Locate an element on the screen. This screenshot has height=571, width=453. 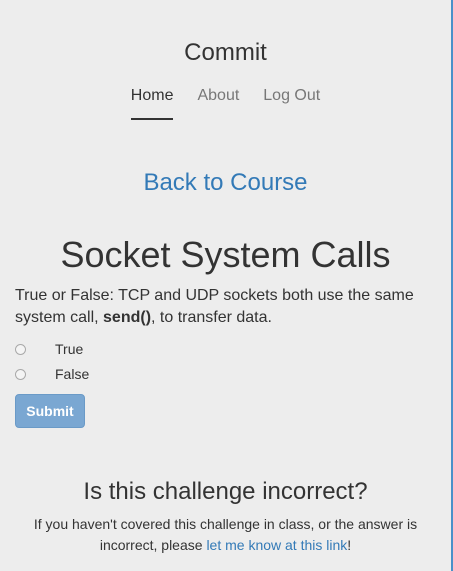
radio-false is located at coordinates (20, 374).